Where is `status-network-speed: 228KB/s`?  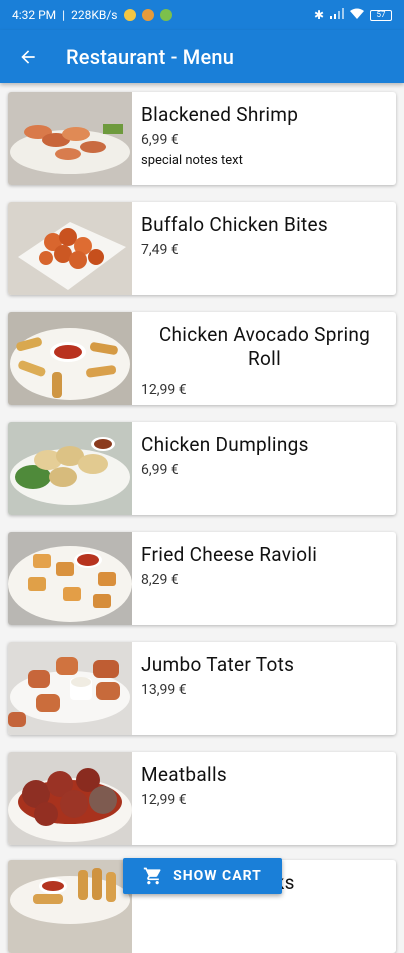
status-network-speed: 228KB/s is located at coordinates (94, 15).